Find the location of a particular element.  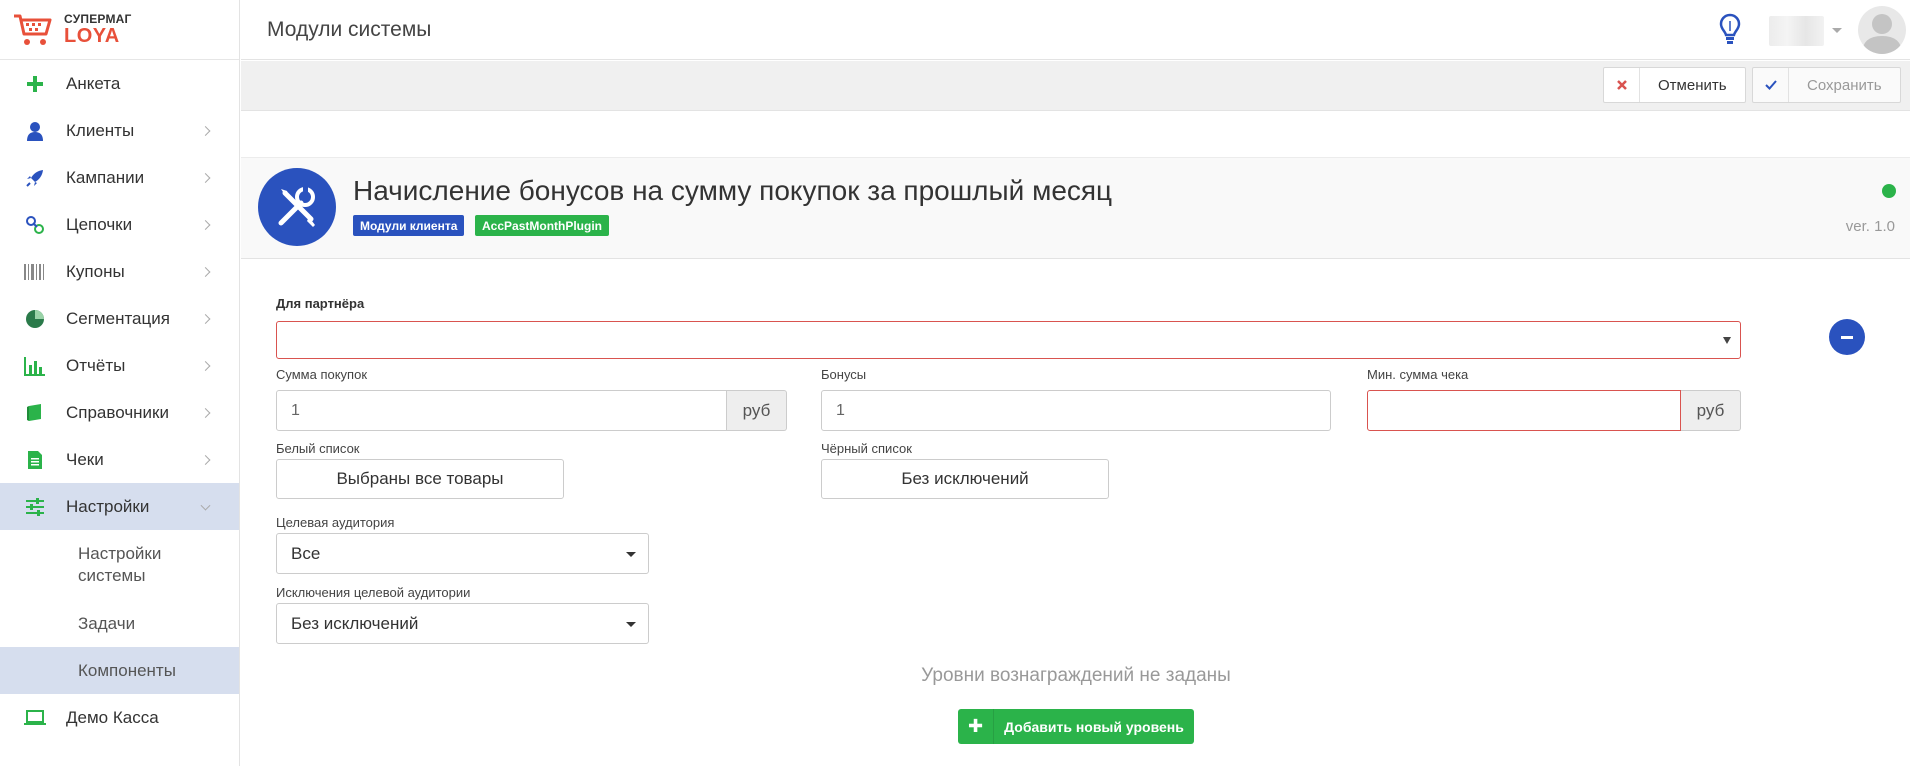

sidebar-subitem-components: Компоненты is located at coordinates (119, 670).